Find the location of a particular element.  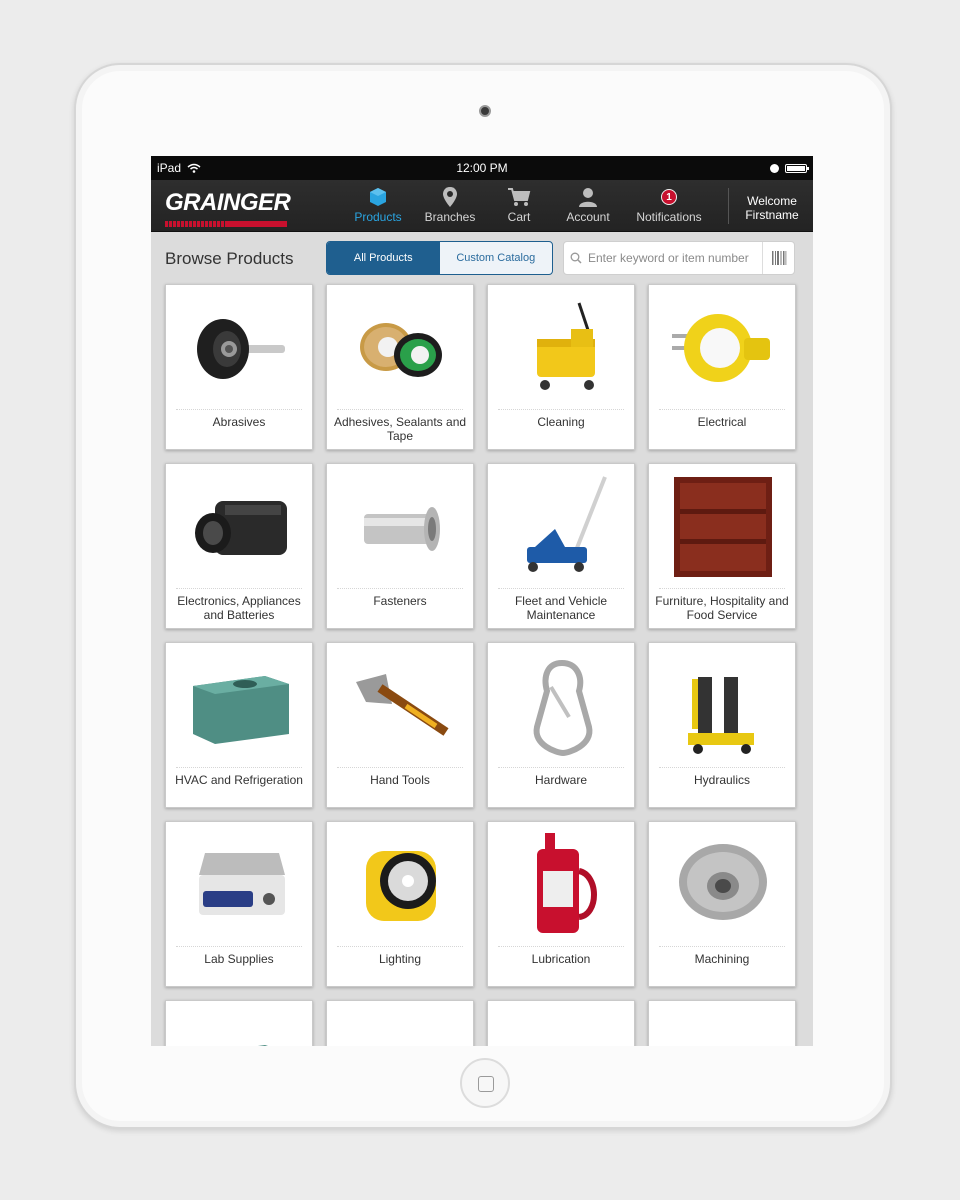

category-label: Adhesives, Sealants and Tape is located at coordinates (400, 429).